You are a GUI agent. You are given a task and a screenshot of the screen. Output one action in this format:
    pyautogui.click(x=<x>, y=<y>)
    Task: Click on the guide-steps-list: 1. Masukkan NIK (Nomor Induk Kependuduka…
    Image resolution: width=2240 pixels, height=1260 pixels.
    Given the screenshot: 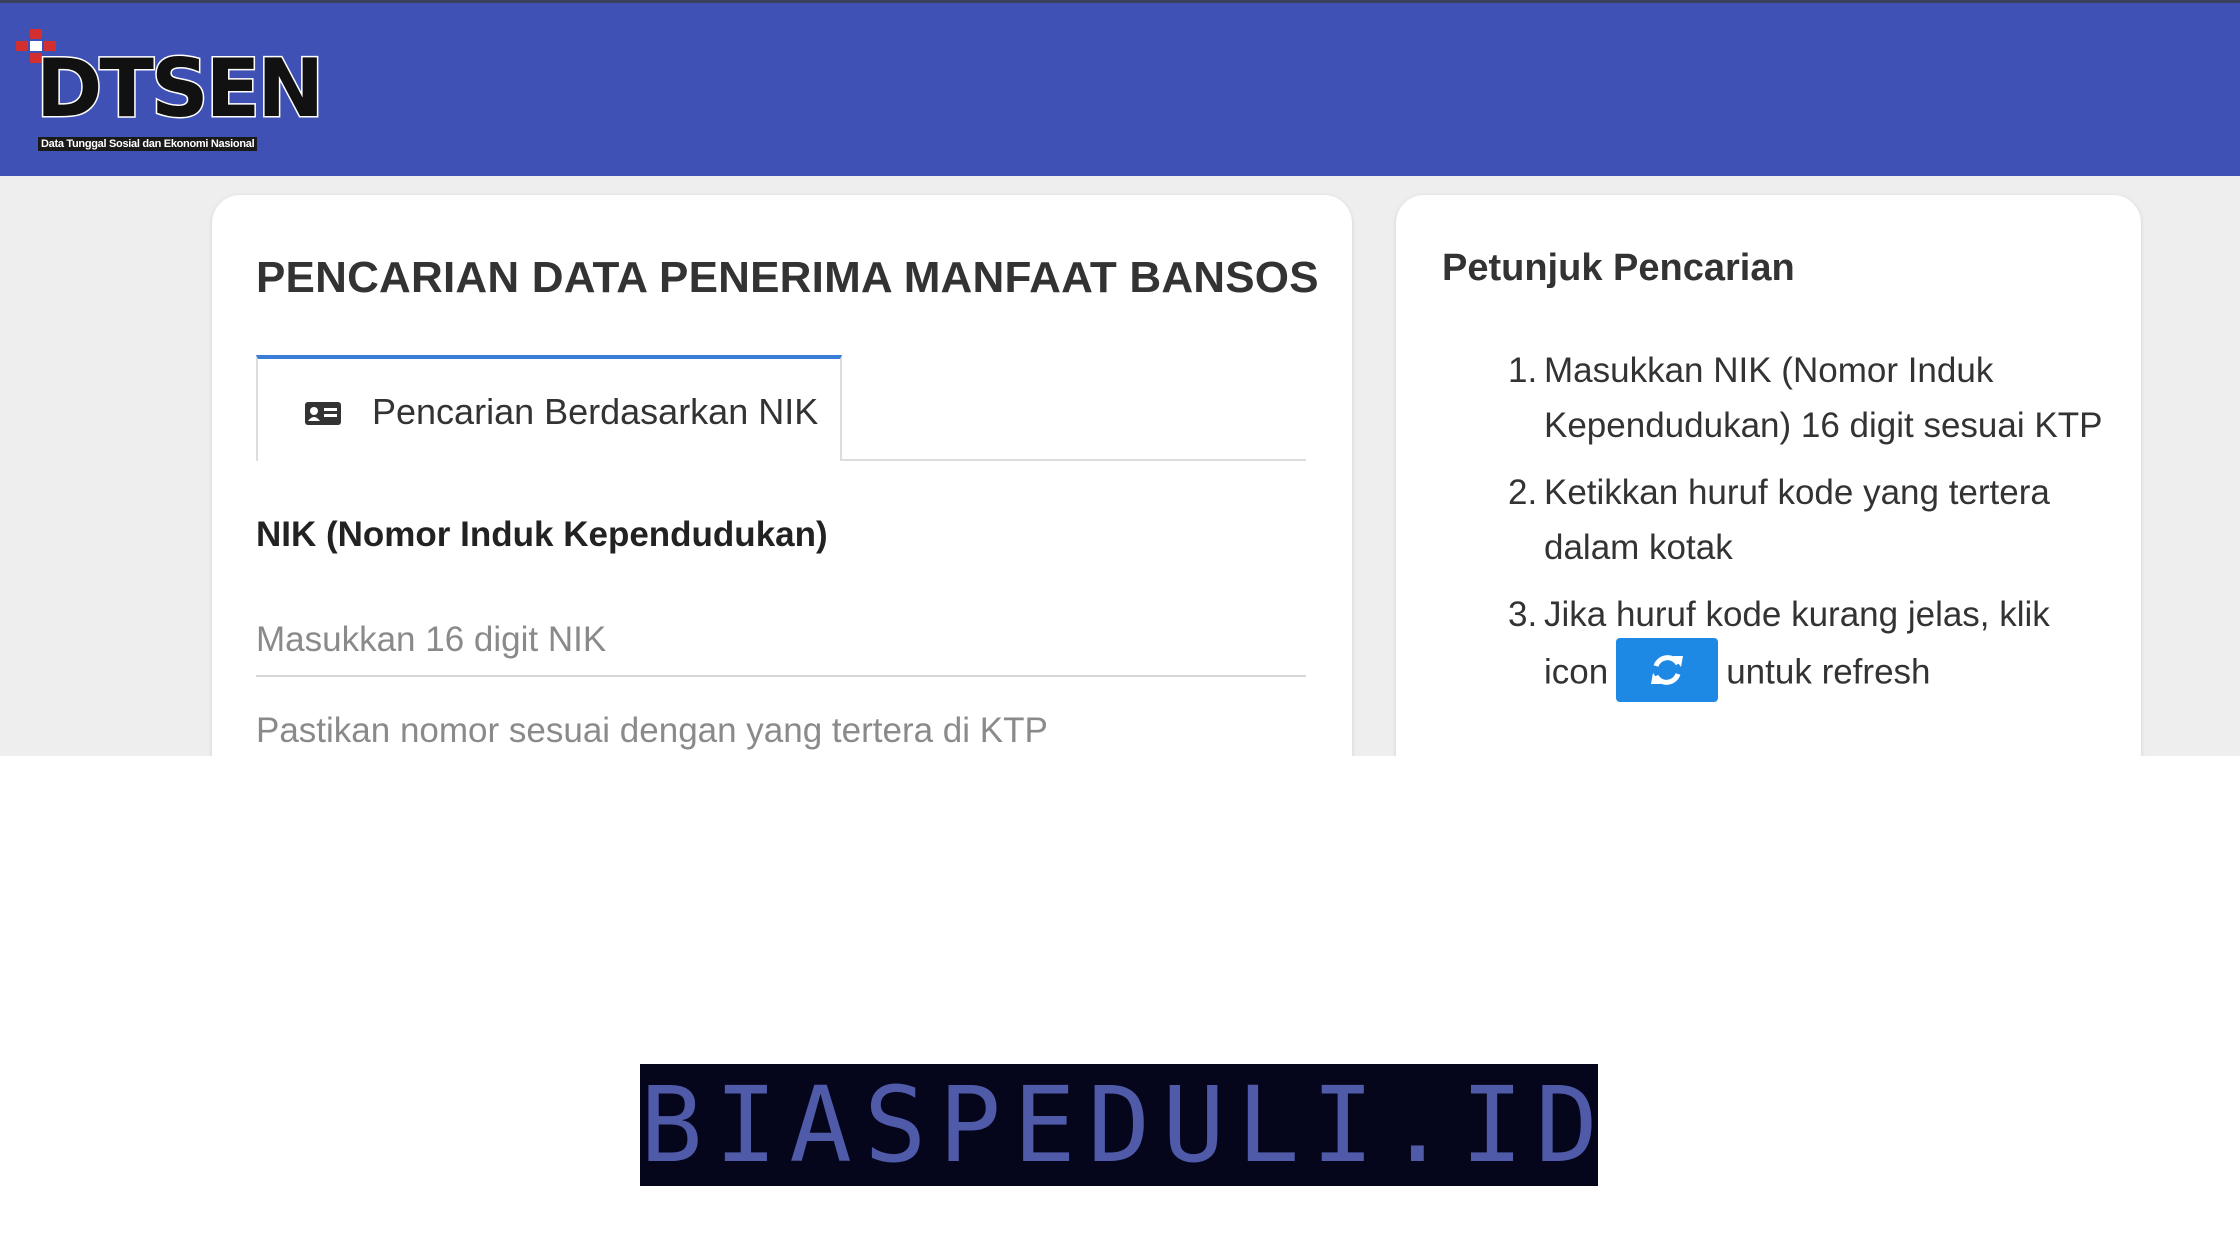 What is the action you would take?
    pyautogui.click(x=1808, y=530)
    